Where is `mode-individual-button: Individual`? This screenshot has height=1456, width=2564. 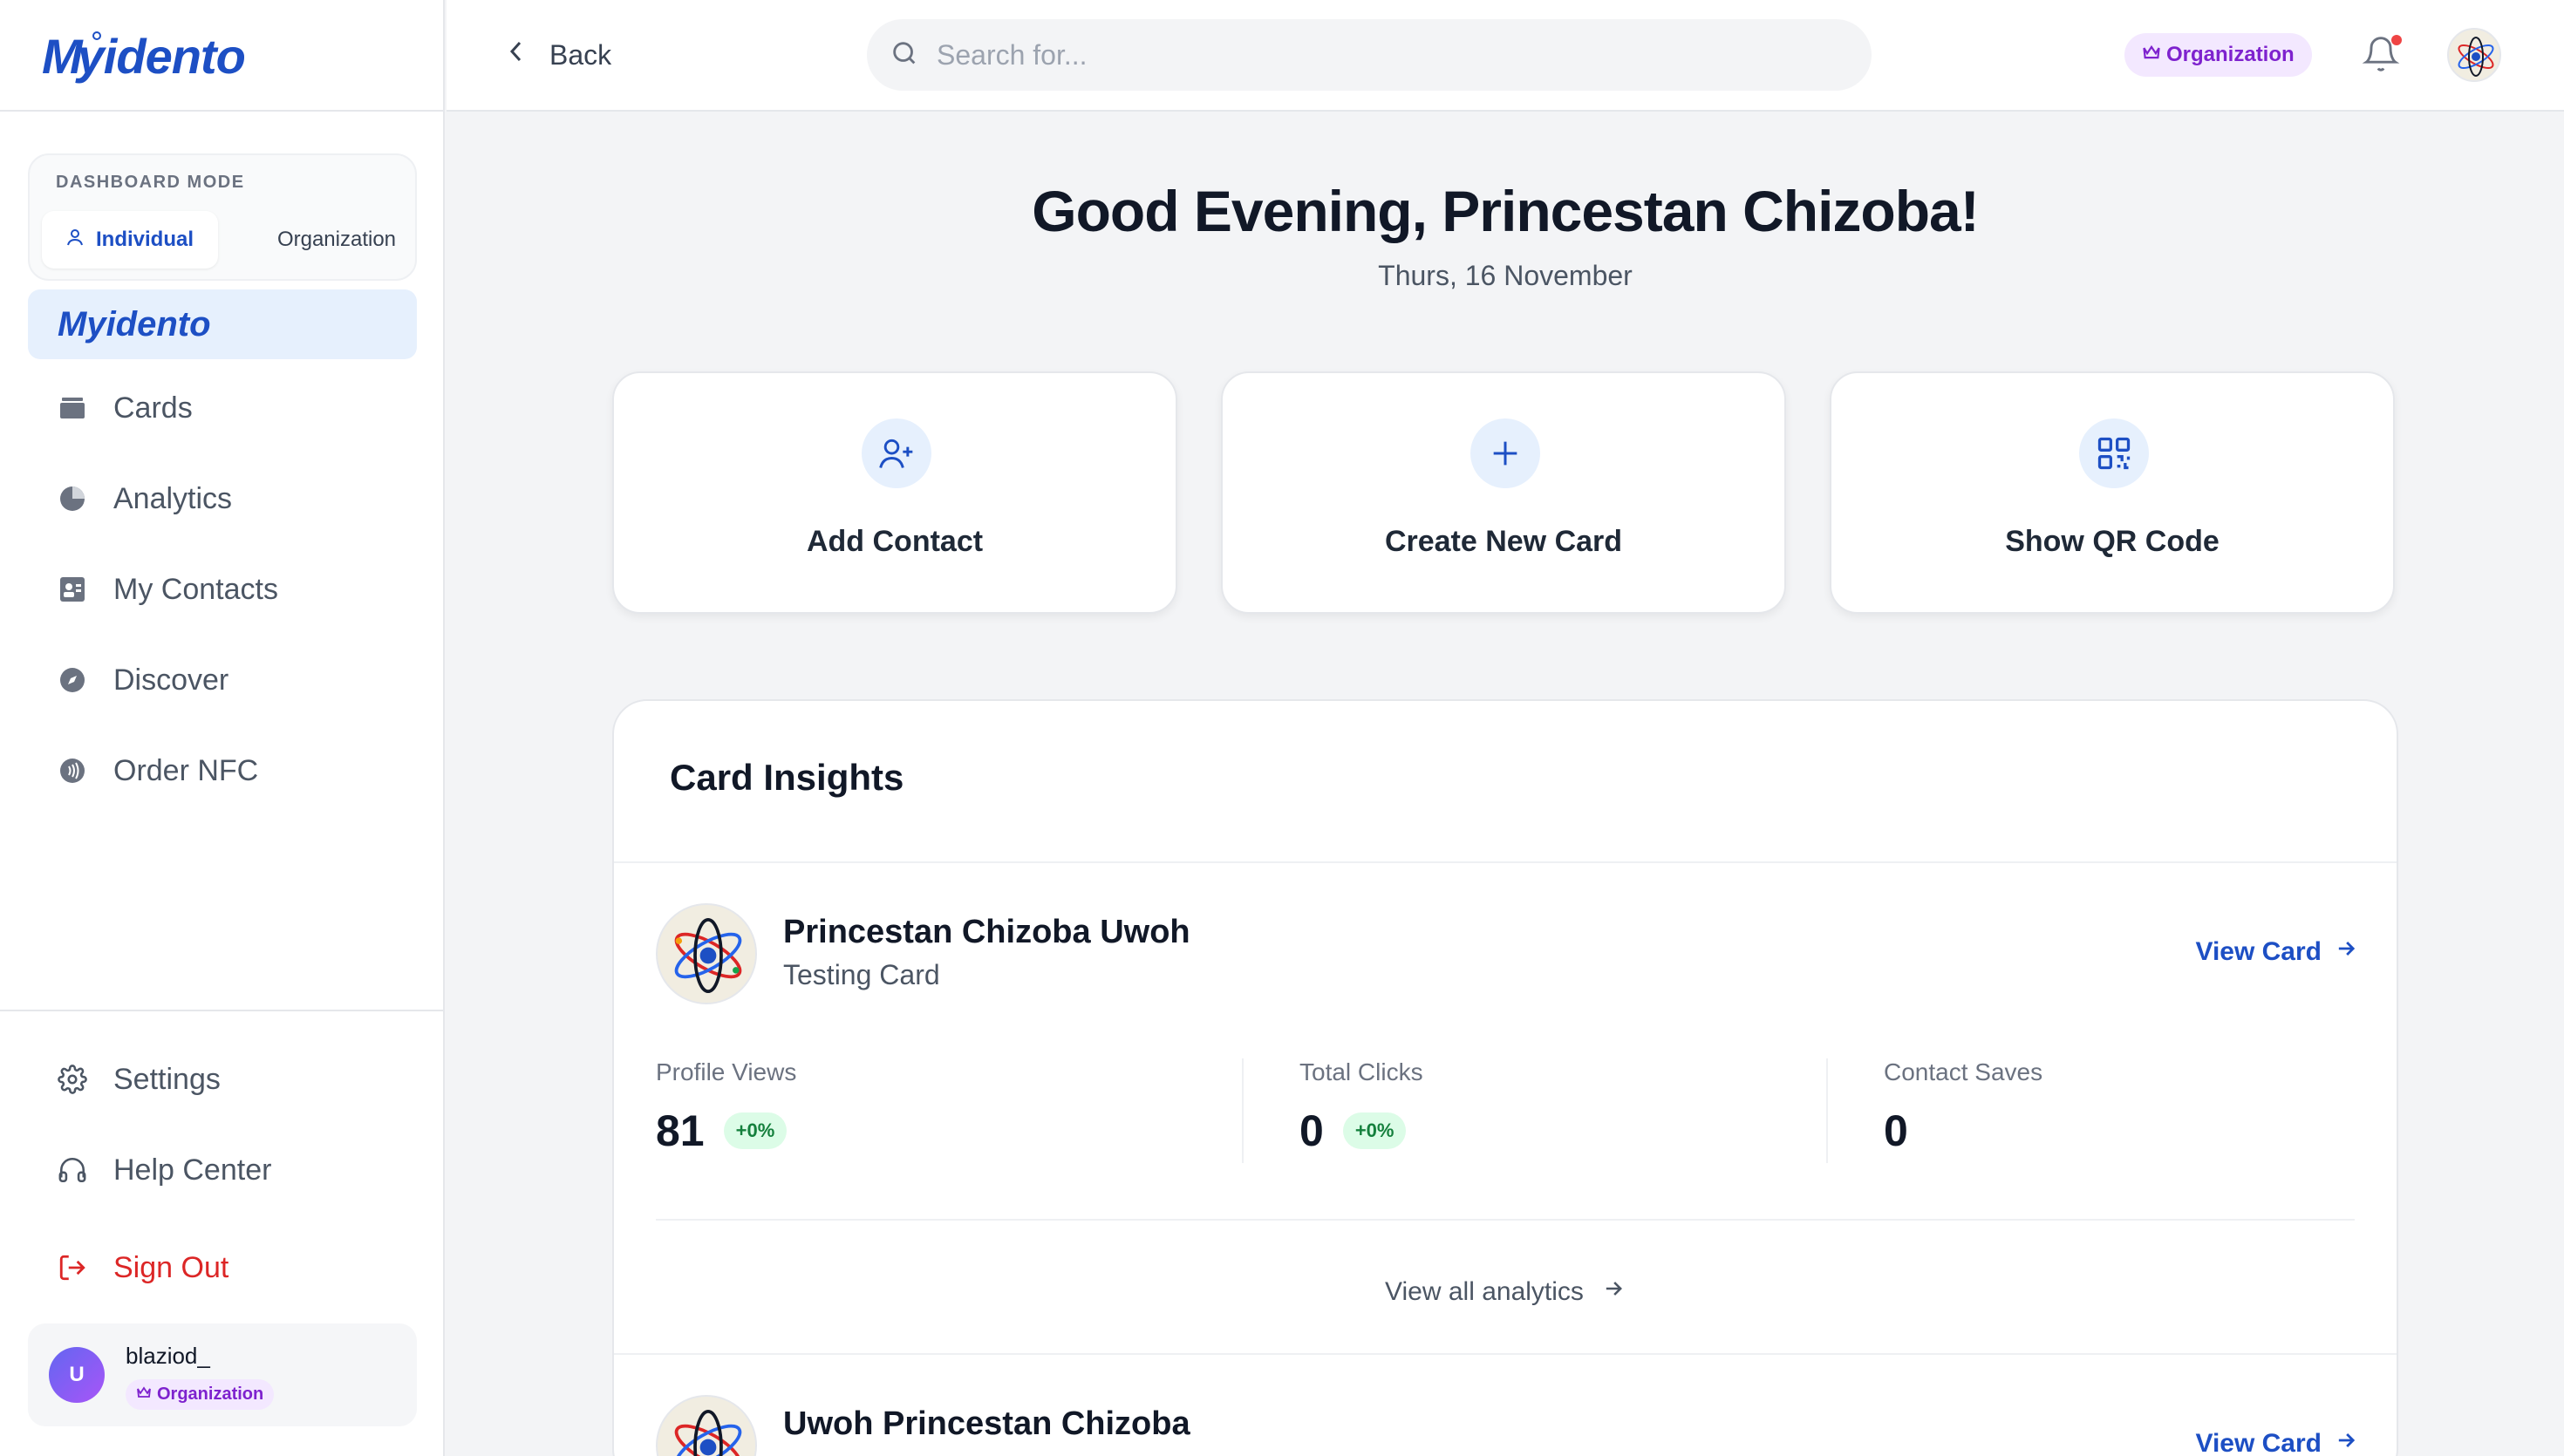 mode-individual-button: Individual is located at coordinates (130, 240).